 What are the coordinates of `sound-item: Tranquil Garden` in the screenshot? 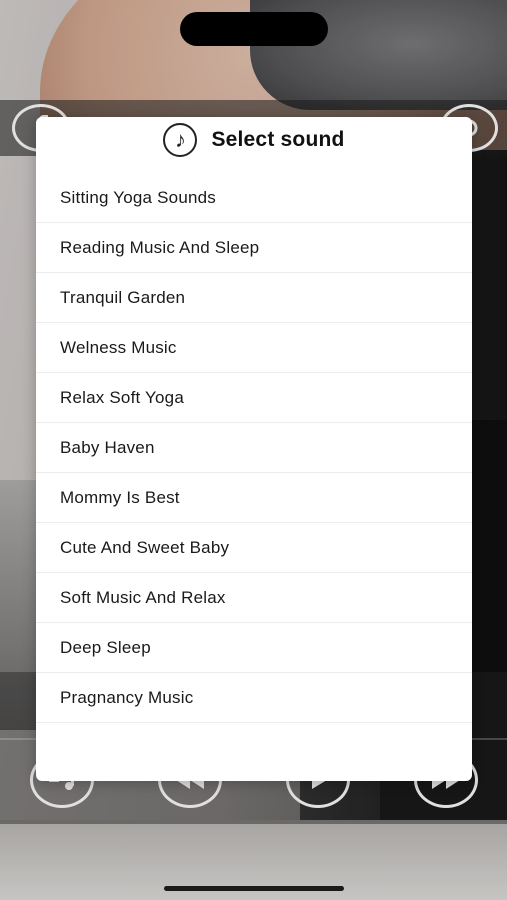 It's located at (254, 298).